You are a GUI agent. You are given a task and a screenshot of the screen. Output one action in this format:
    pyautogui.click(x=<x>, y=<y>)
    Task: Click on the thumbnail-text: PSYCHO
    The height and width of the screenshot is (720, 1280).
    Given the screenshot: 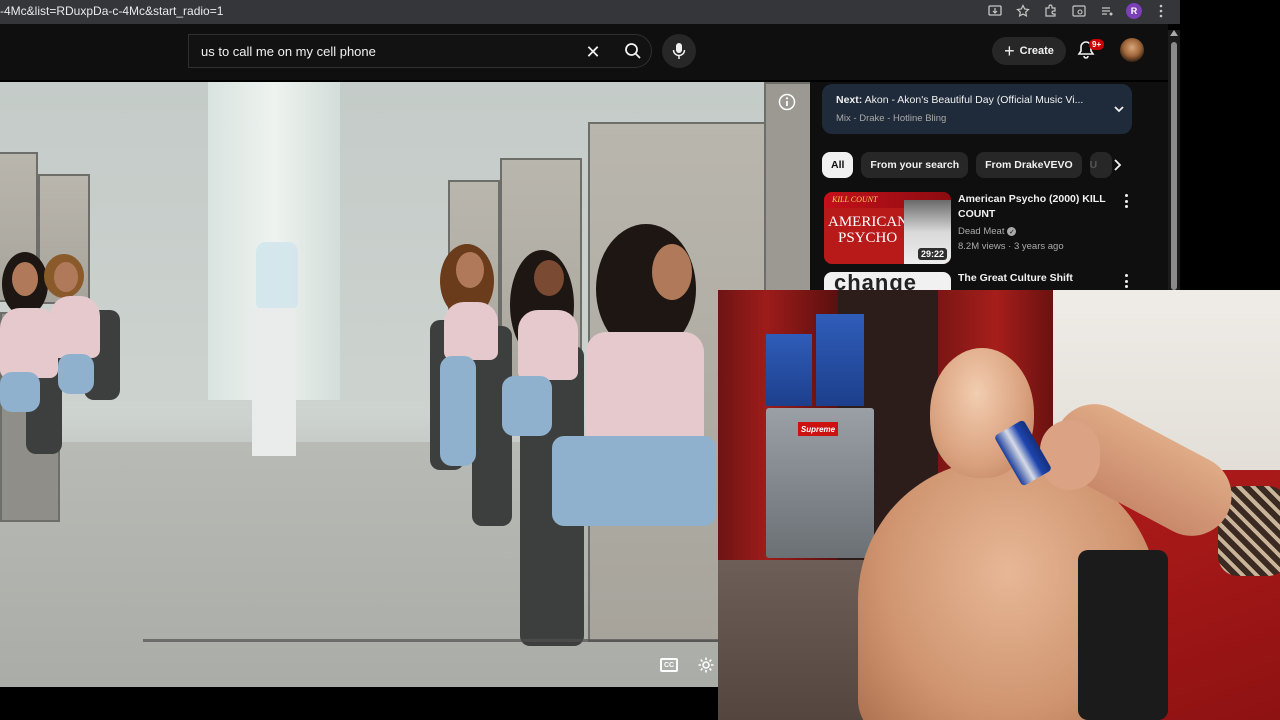 What is the action you would take?
    pyautogui.click(x=868, y=238)
    